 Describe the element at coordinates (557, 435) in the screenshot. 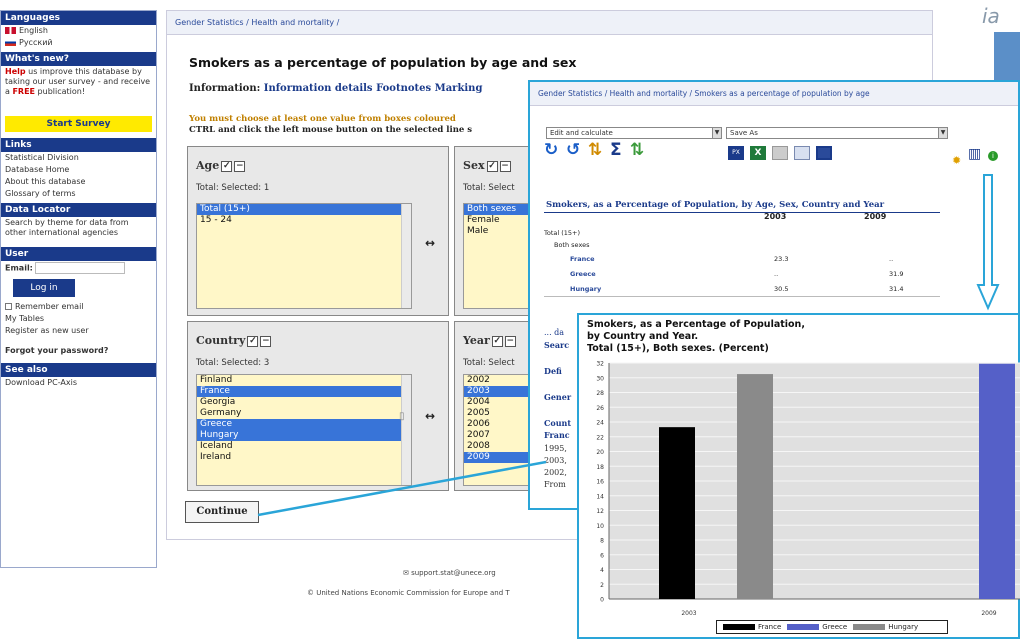

I see `france-link: Franc` at that location.